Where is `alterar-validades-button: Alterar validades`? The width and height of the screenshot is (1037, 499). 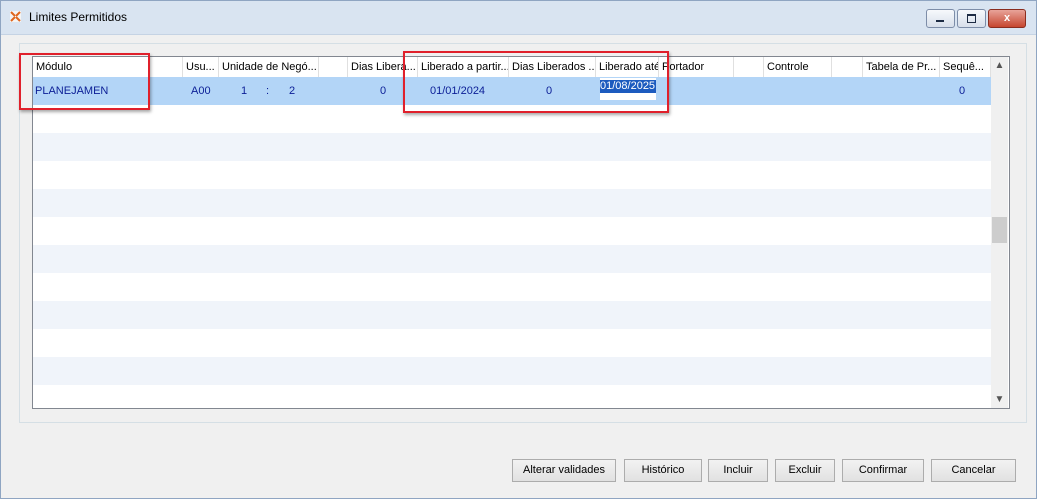
alterar-validades-button: Alterar validades is located at coordinates (564, 470).